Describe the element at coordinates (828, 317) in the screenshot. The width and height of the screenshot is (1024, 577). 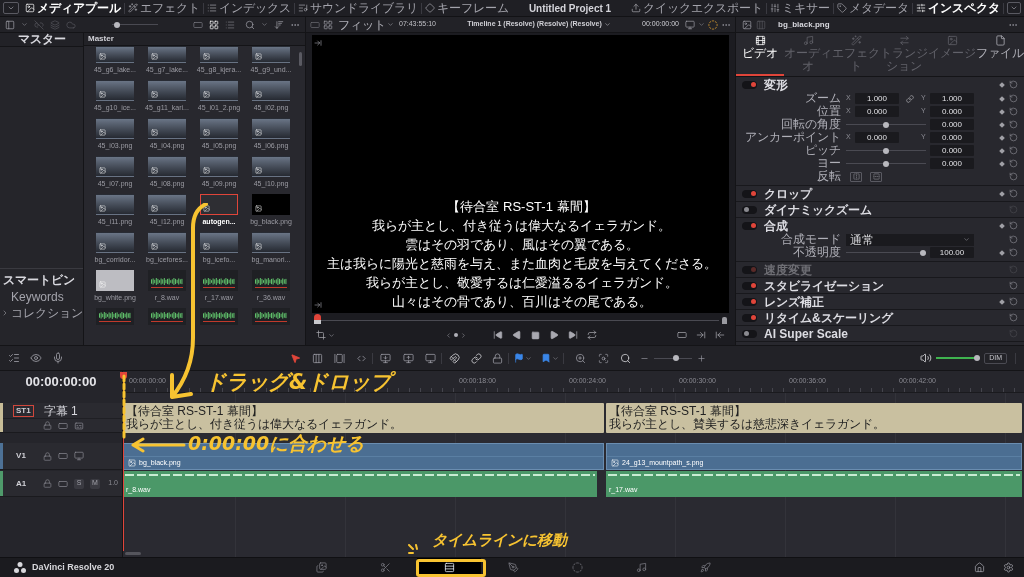
I see `section-title: リタイム&スケーリング` at that location.